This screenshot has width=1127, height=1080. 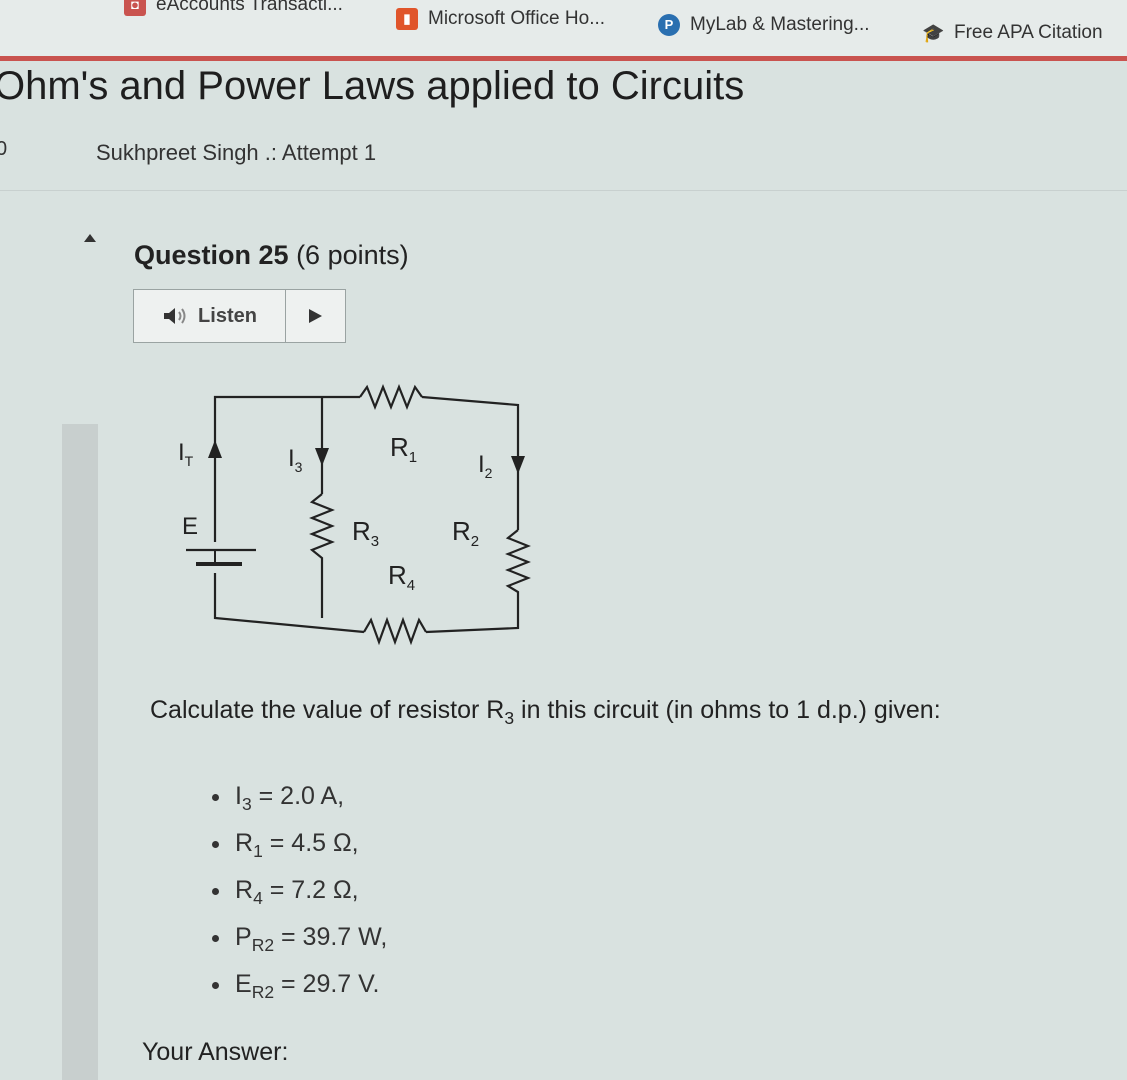 What do you see at coordinates (1028, 32) in the screenshot?
I see `bookmark-label: Free APA Citation` at bounding box center [1028, 32].